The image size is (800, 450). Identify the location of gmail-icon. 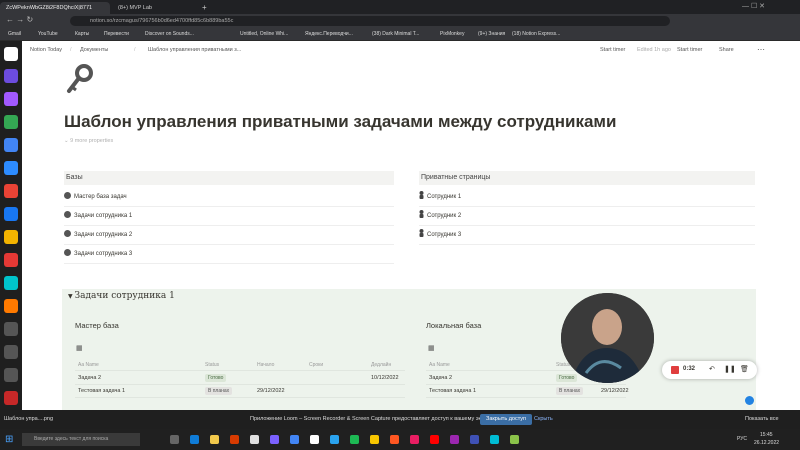
(11, 191).